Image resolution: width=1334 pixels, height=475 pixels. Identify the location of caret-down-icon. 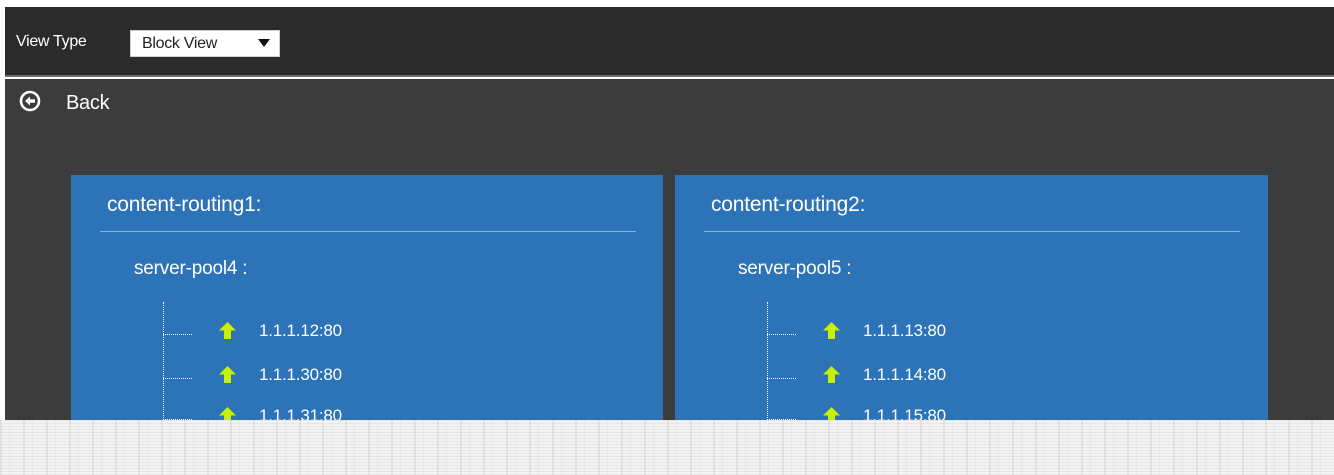
(264, 43).